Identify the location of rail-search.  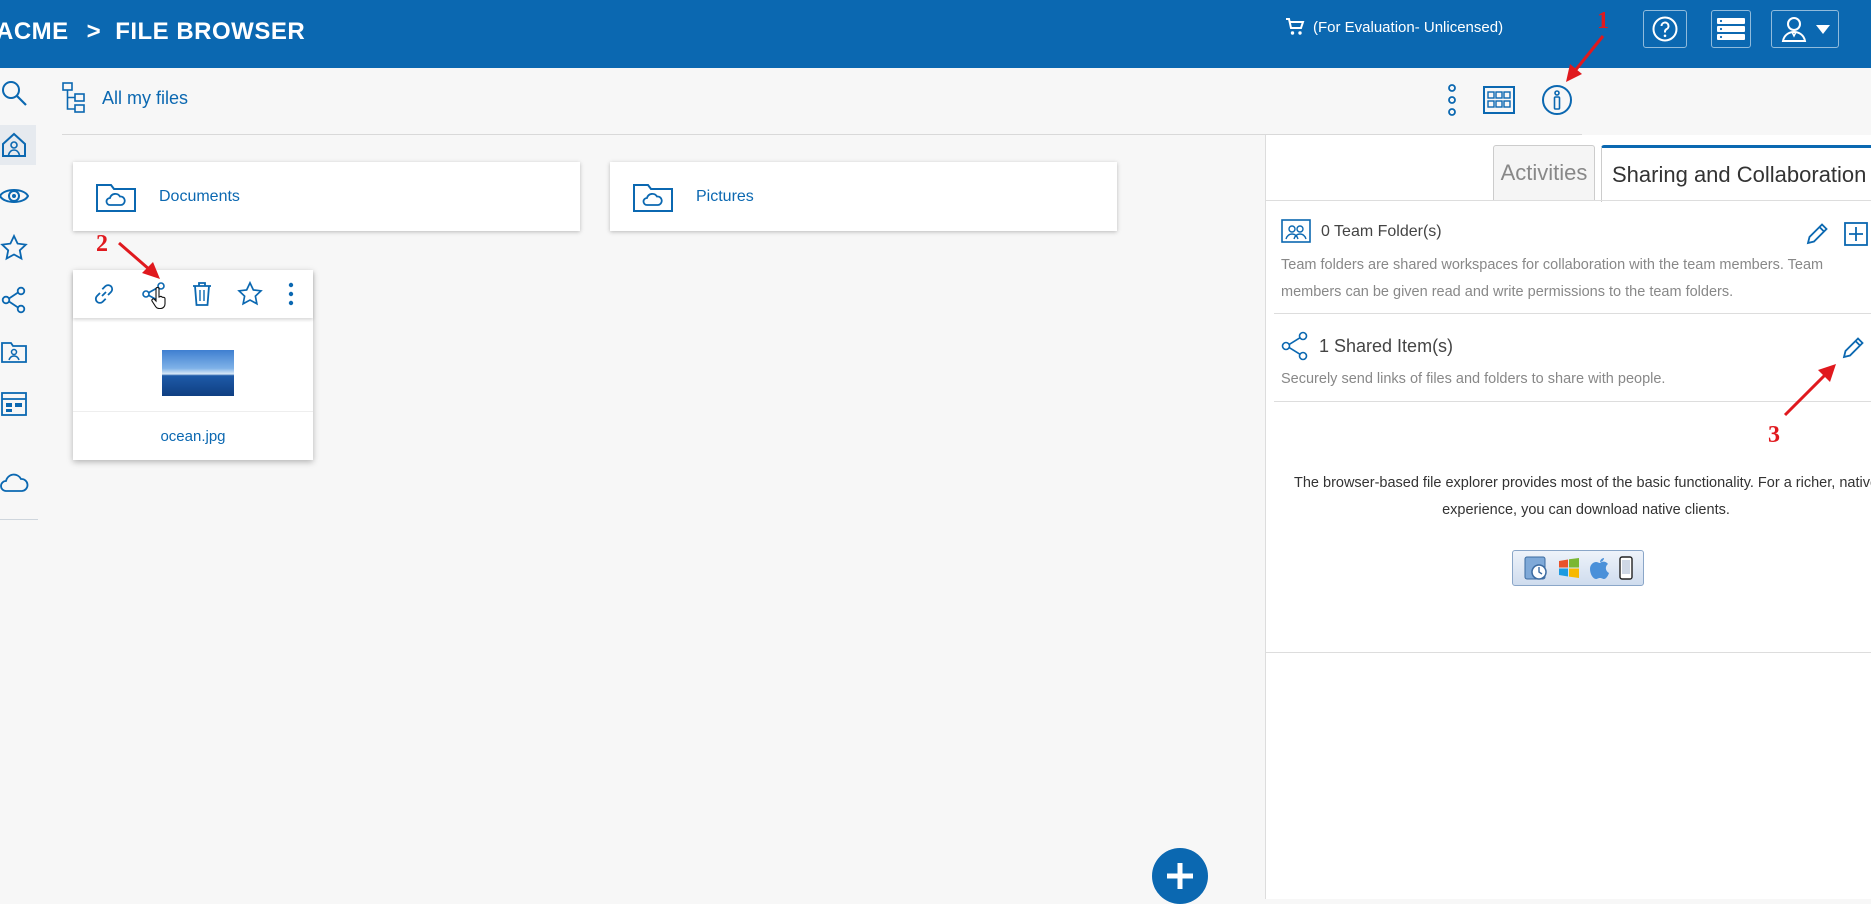
(18, 93).